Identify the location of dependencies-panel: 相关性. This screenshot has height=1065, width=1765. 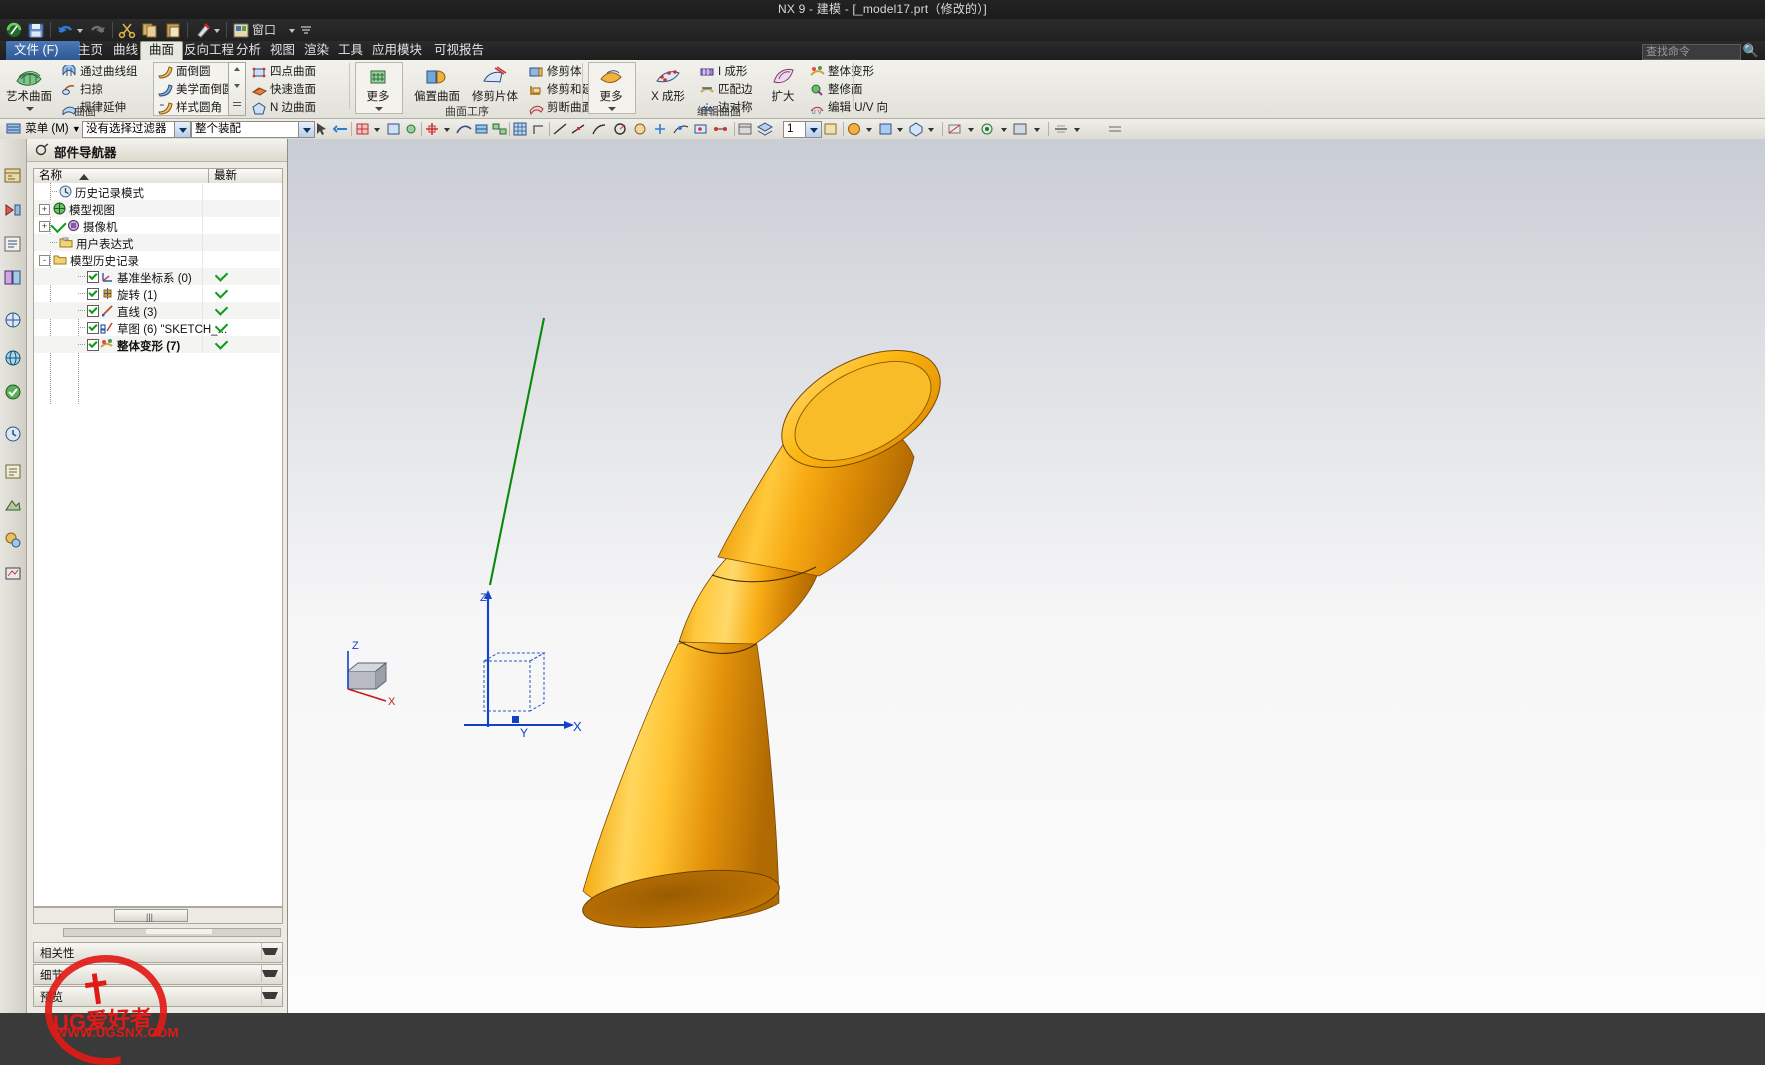
(158, 952).